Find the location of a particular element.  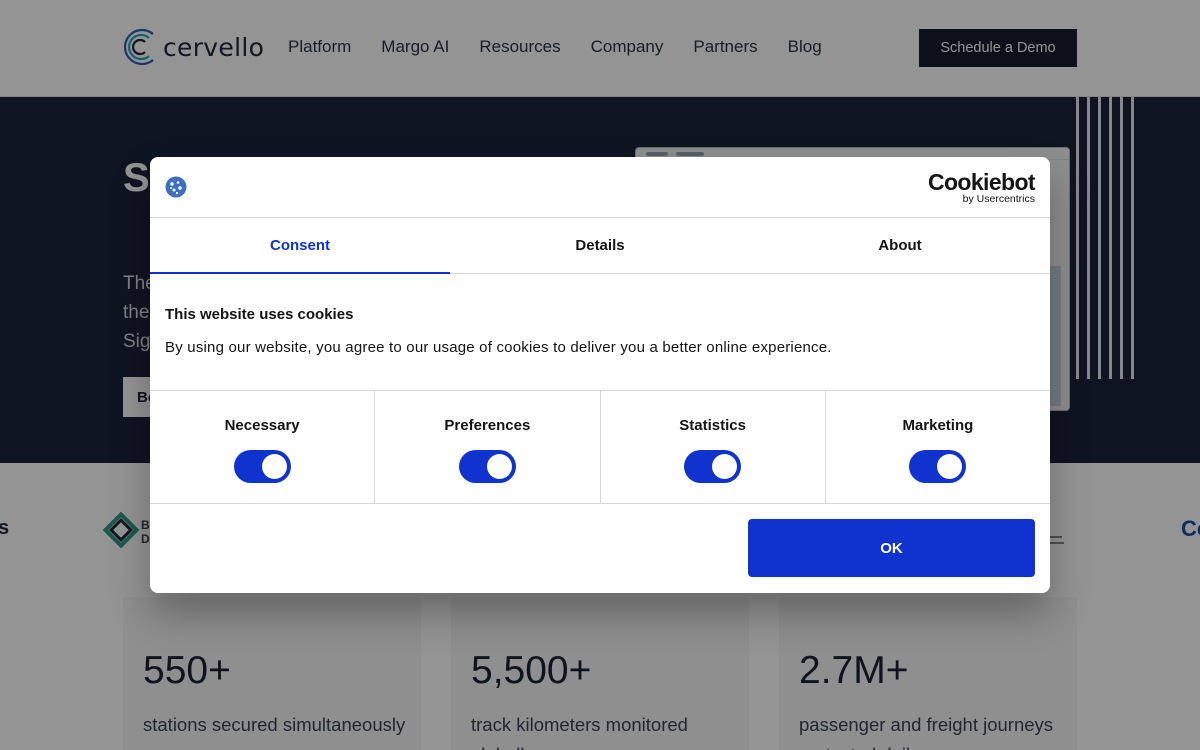

category-label: Preferences is located at coordinates (487, 425).